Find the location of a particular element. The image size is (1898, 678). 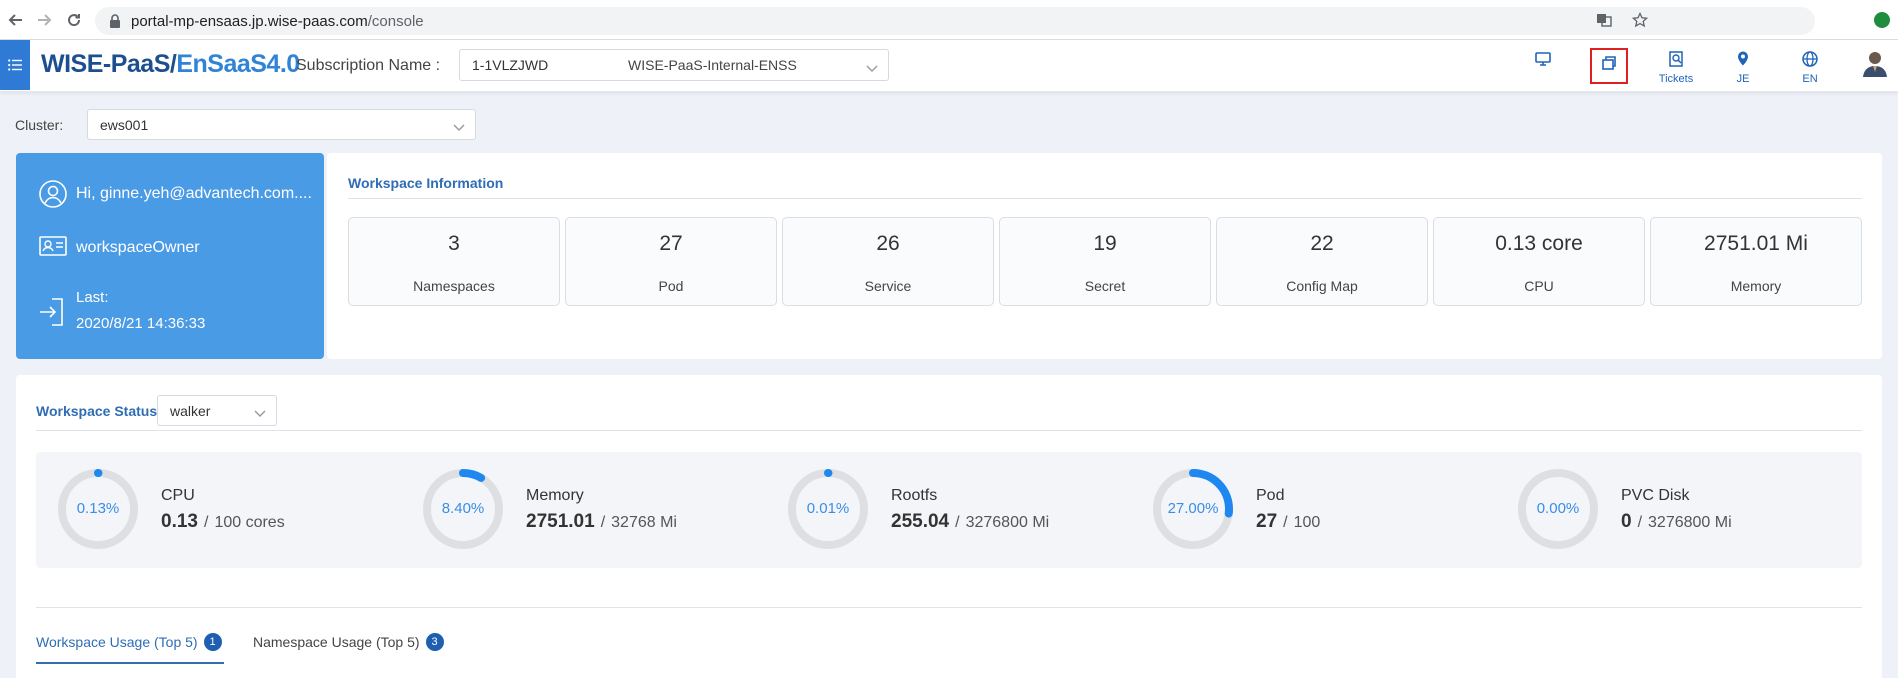

extension-icon is located at coordinates (1882, 20).